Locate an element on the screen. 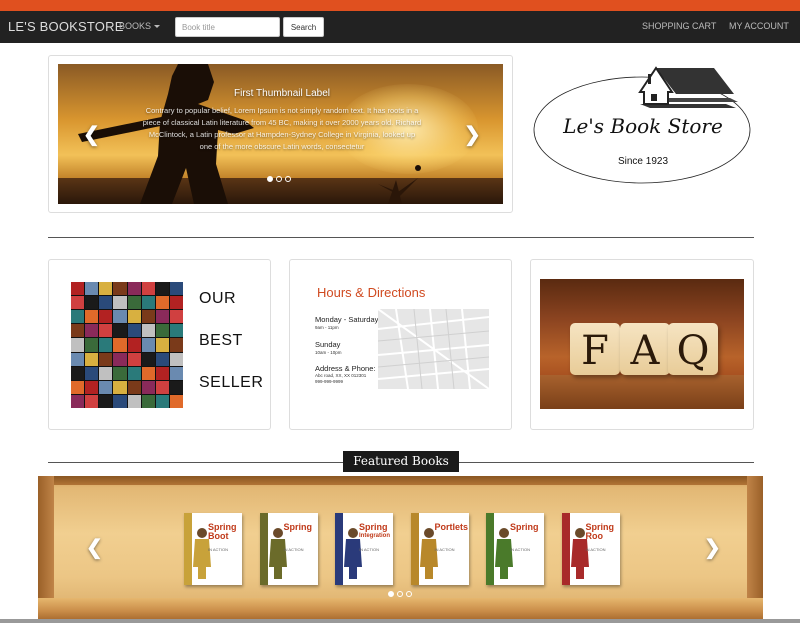 The height and width of the screenshot is (623, 800). featured-book-cover: Spring Roo IN ACTION is located at coordinates (590, 549).